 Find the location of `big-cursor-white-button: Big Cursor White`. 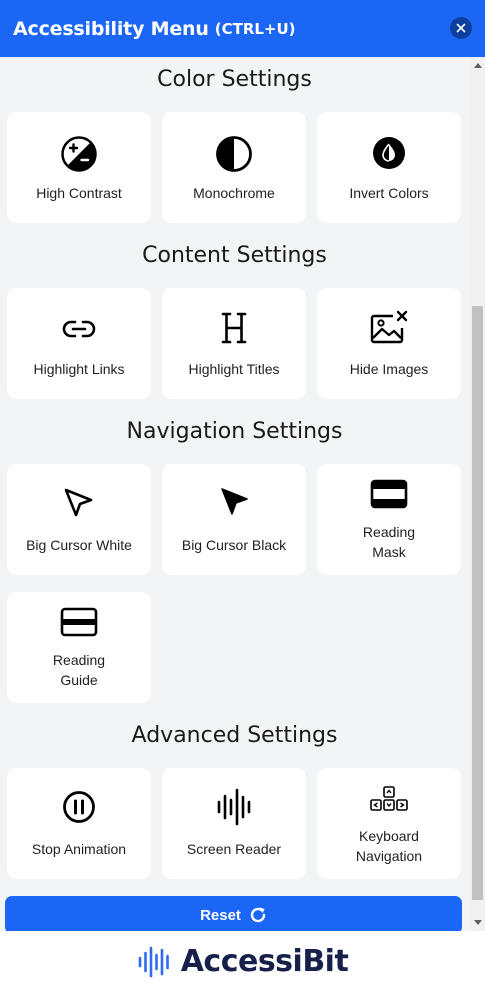

big-cursor-white-button: Big Cursor White is located at coordinates (79, 519).